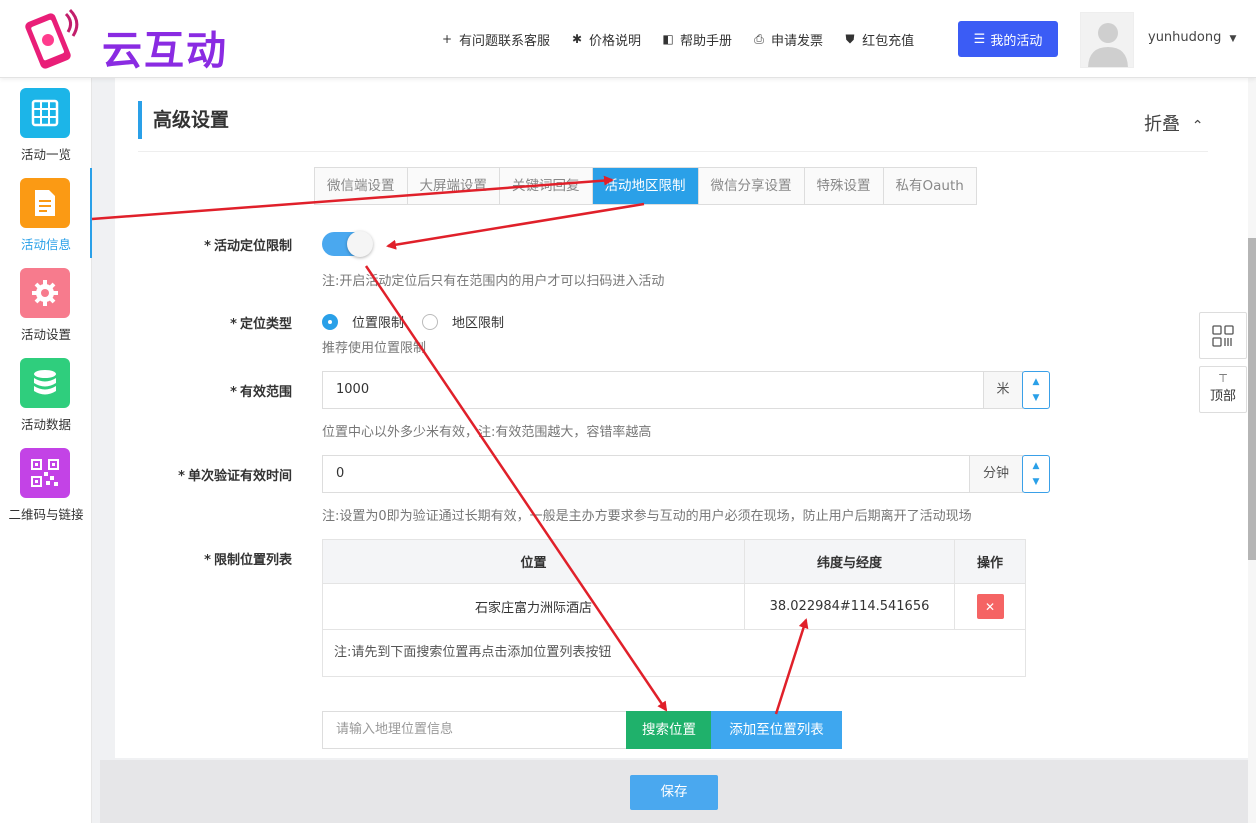 The height and width of the screenshot is (823, 1256). What do you see at coordinates (1222, 396) in the screenshot?
I see `back-to-top-label: 顶部` at bounding box center [1222, 396].